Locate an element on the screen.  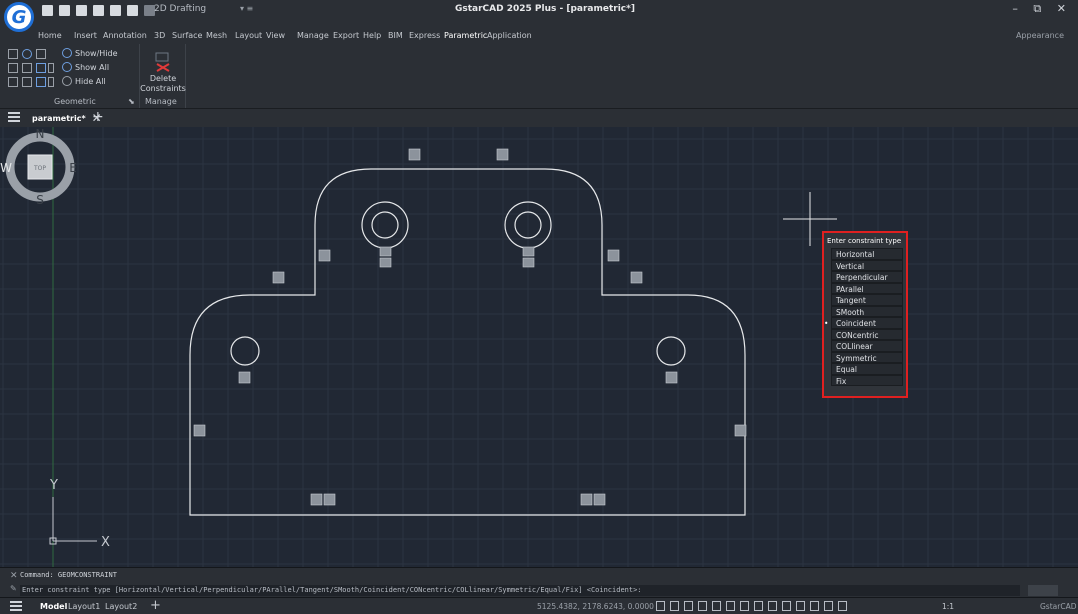
chevron-down-icon: ▾ ≡ is located at coordinates (246, 8).